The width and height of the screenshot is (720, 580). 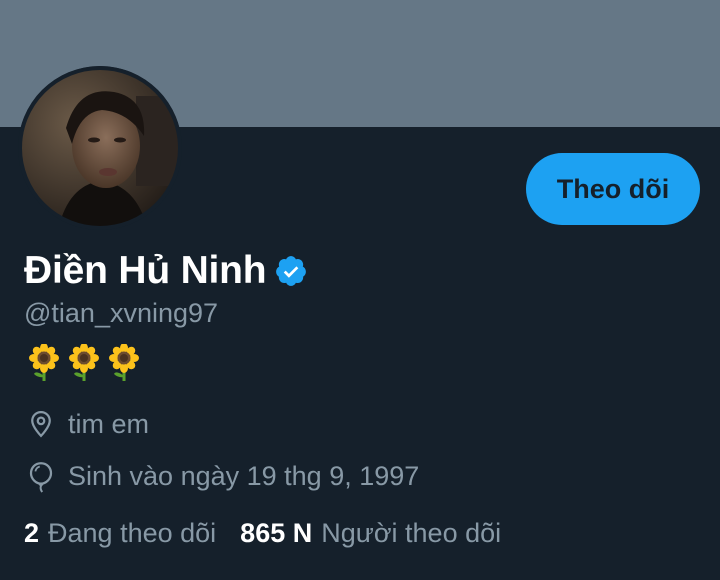 What do you see at coordinates (411, 533) in the screenshot?
I see `followers-label: Người theo dõi` at bounding box center [411, 533].